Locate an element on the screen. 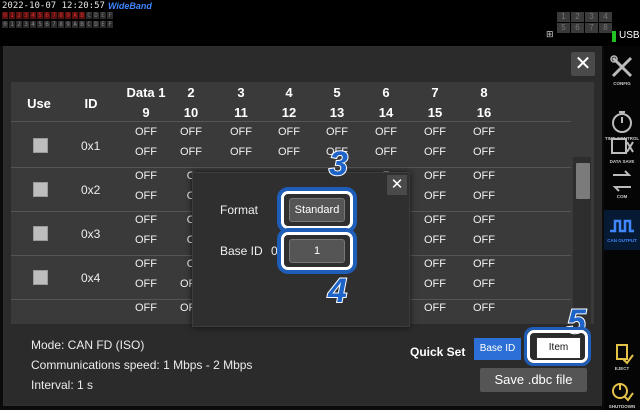 The height and width of the screenshot is (410, 640). indicator-cell: A is located at coordinates (75, 24).